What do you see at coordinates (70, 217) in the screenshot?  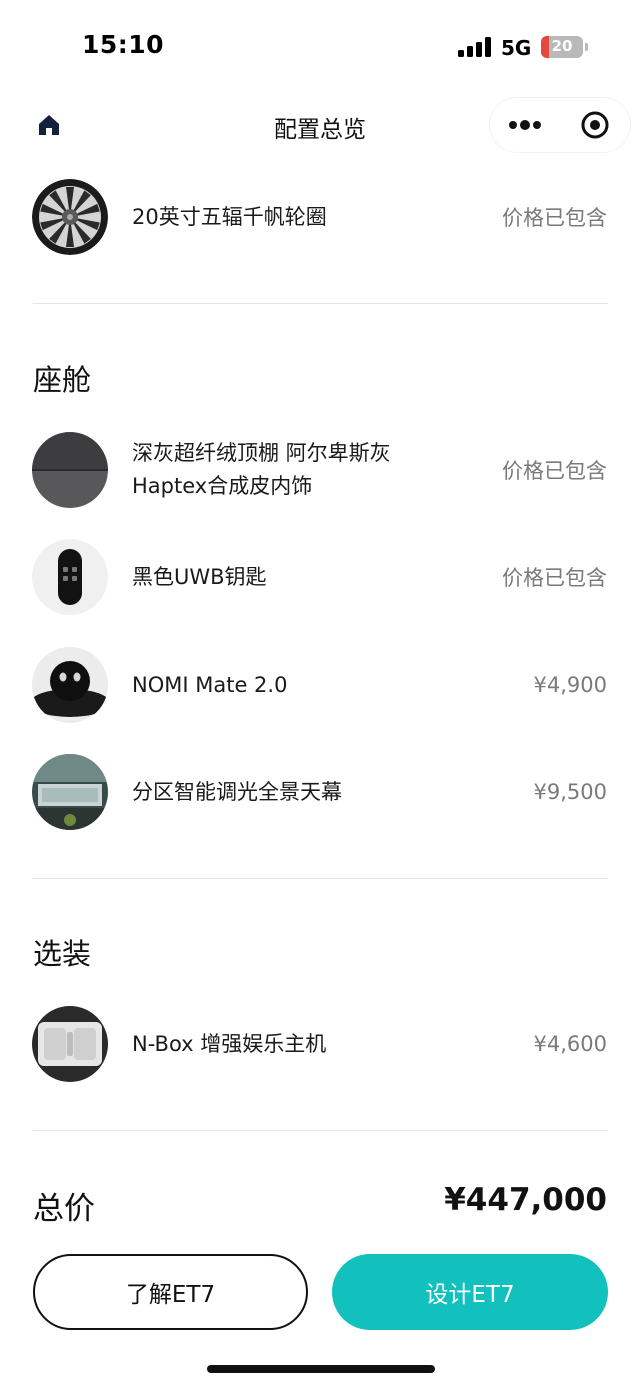 I see `wheel-thumbnail` at bounding box center [70, 217].